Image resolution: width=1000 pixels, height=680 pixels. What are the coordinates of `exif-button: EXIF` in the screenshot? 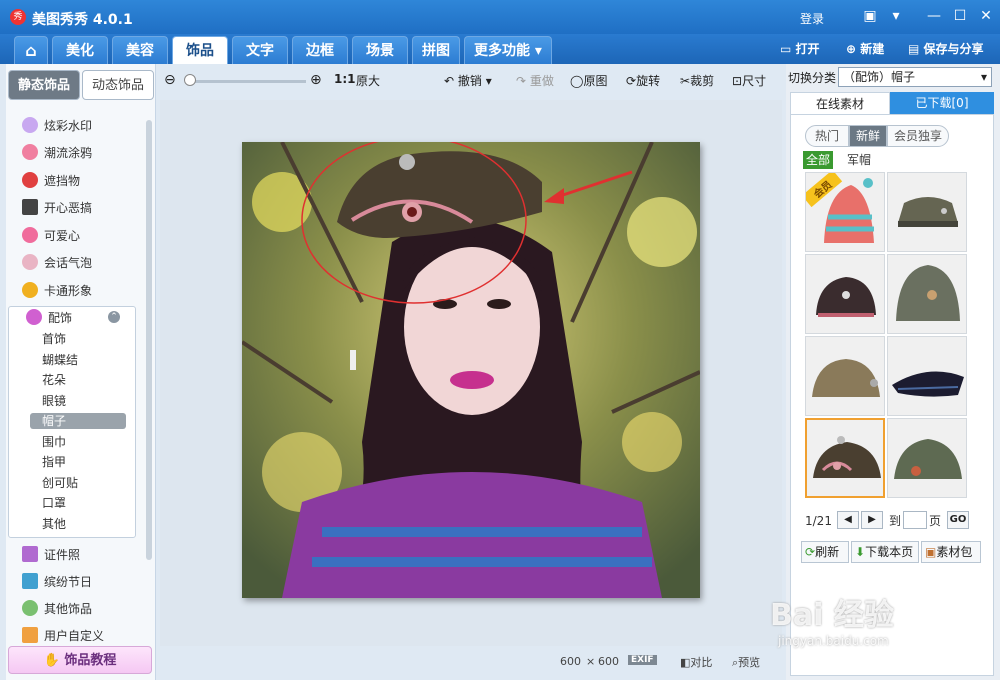 It's located at (642, 660).